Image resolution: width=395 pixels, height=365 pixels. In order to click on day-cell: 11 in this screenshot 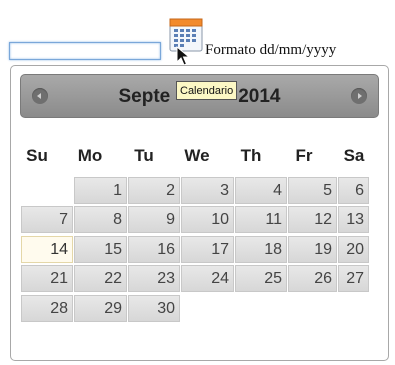, I will do `click(261, 219)`.